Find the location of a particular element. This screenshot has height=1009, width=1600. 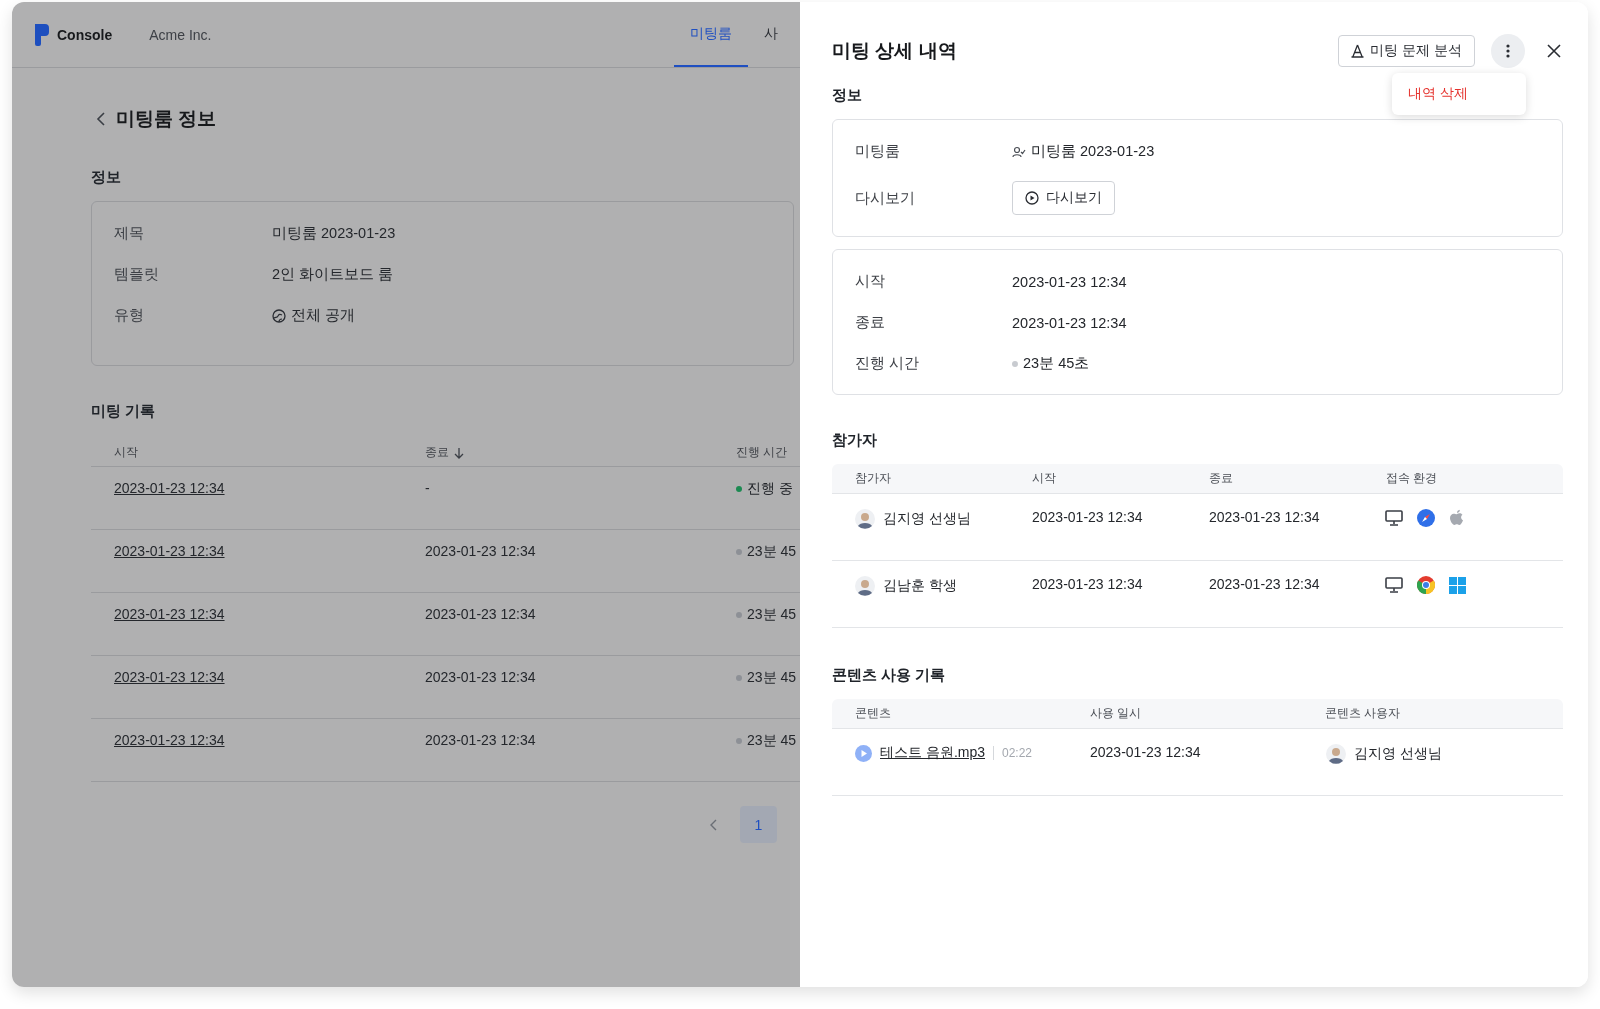

nav-tab: 사 is located at coordinates (771, 34).